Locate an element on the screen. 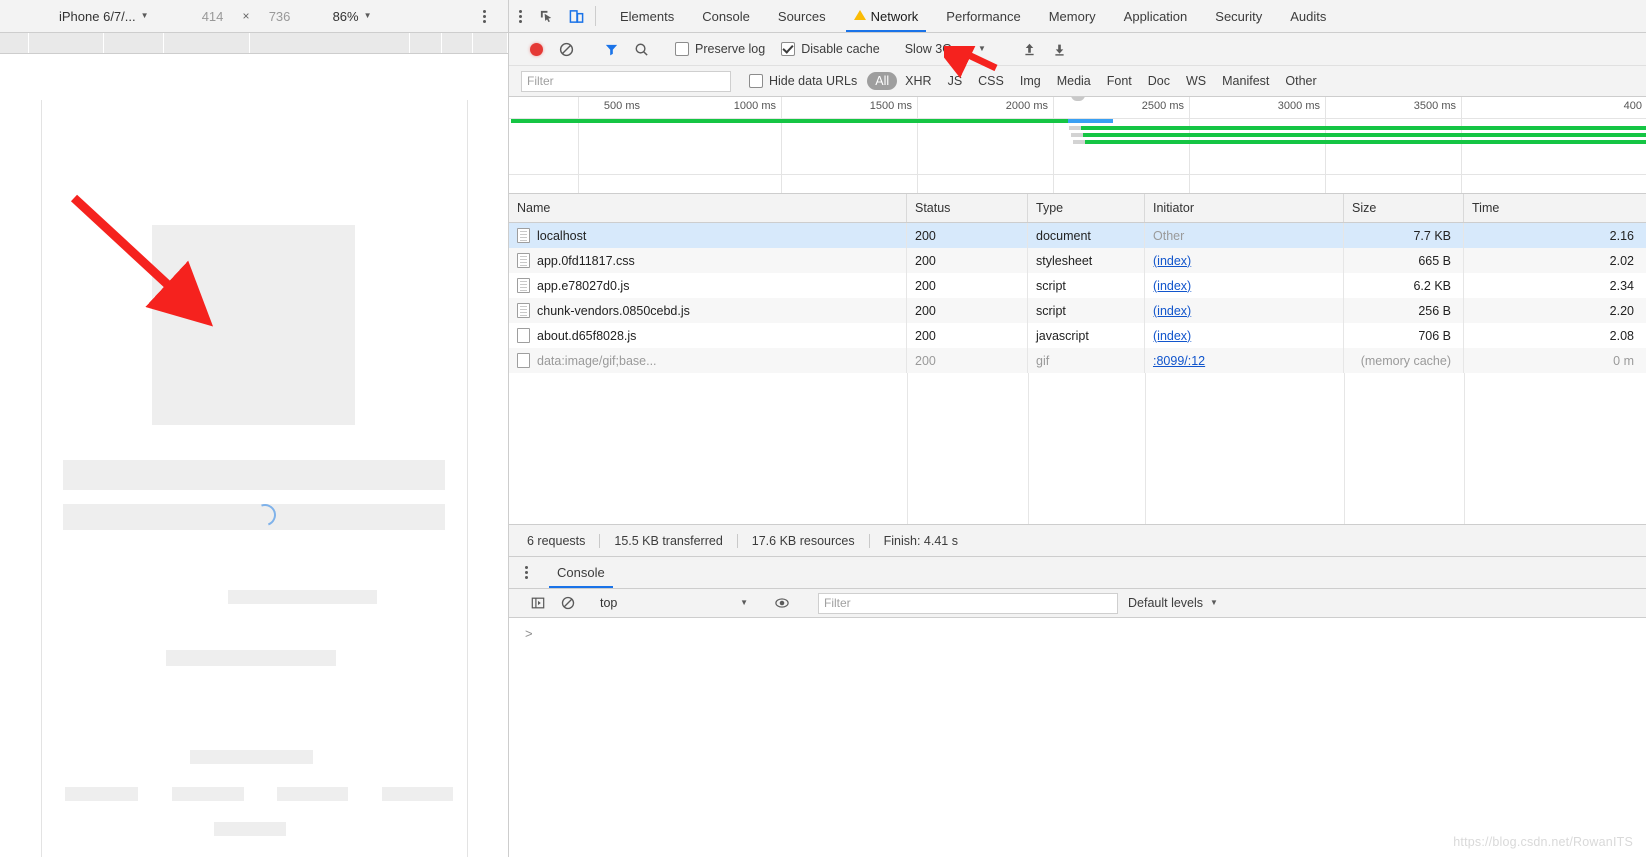 This screenshot has width=1646, height=857. preserve-log-label: Preserve log is located at coordinates (730, 49).